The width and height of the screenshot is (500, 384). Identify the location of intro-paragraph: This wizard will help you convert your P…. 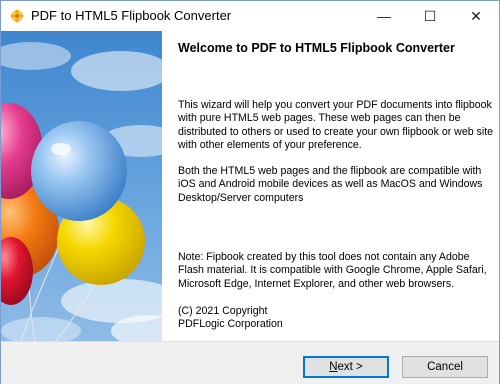
(336, 125).